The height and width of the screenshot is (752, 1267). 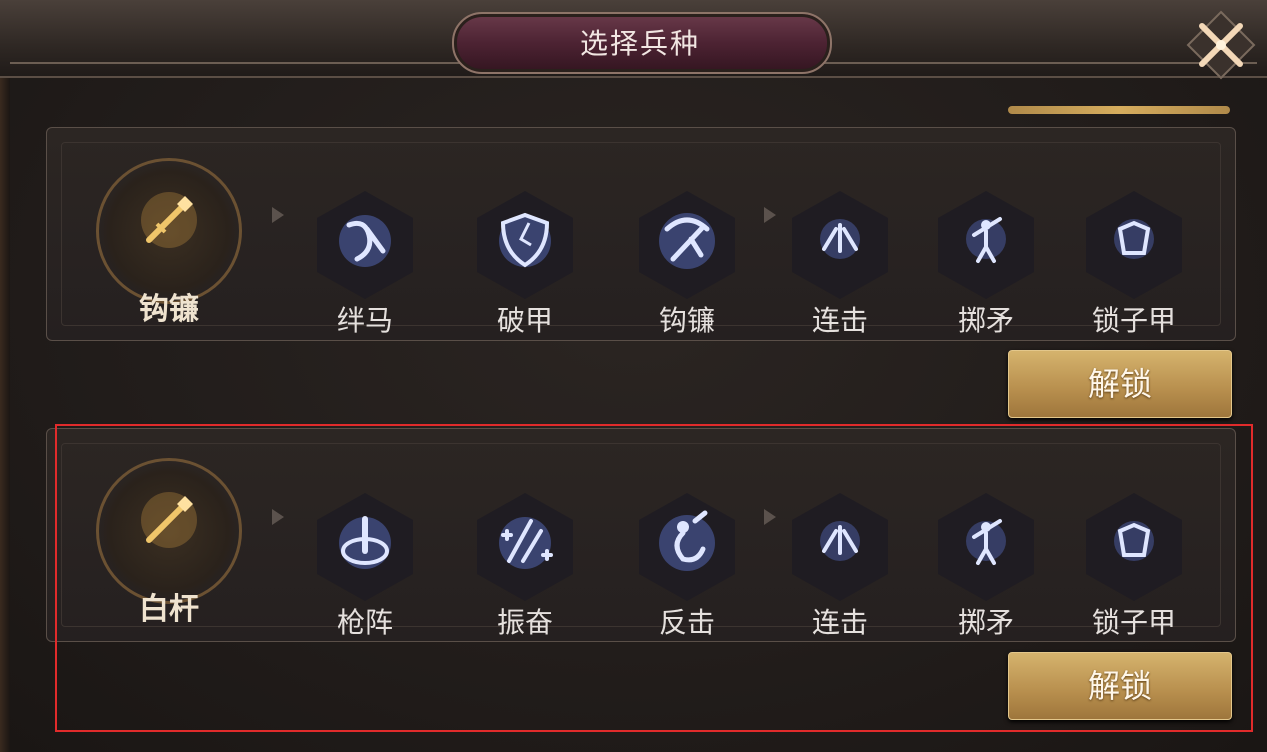 I want to click on skill-label: 掷矛, so click(x=985, y=320).